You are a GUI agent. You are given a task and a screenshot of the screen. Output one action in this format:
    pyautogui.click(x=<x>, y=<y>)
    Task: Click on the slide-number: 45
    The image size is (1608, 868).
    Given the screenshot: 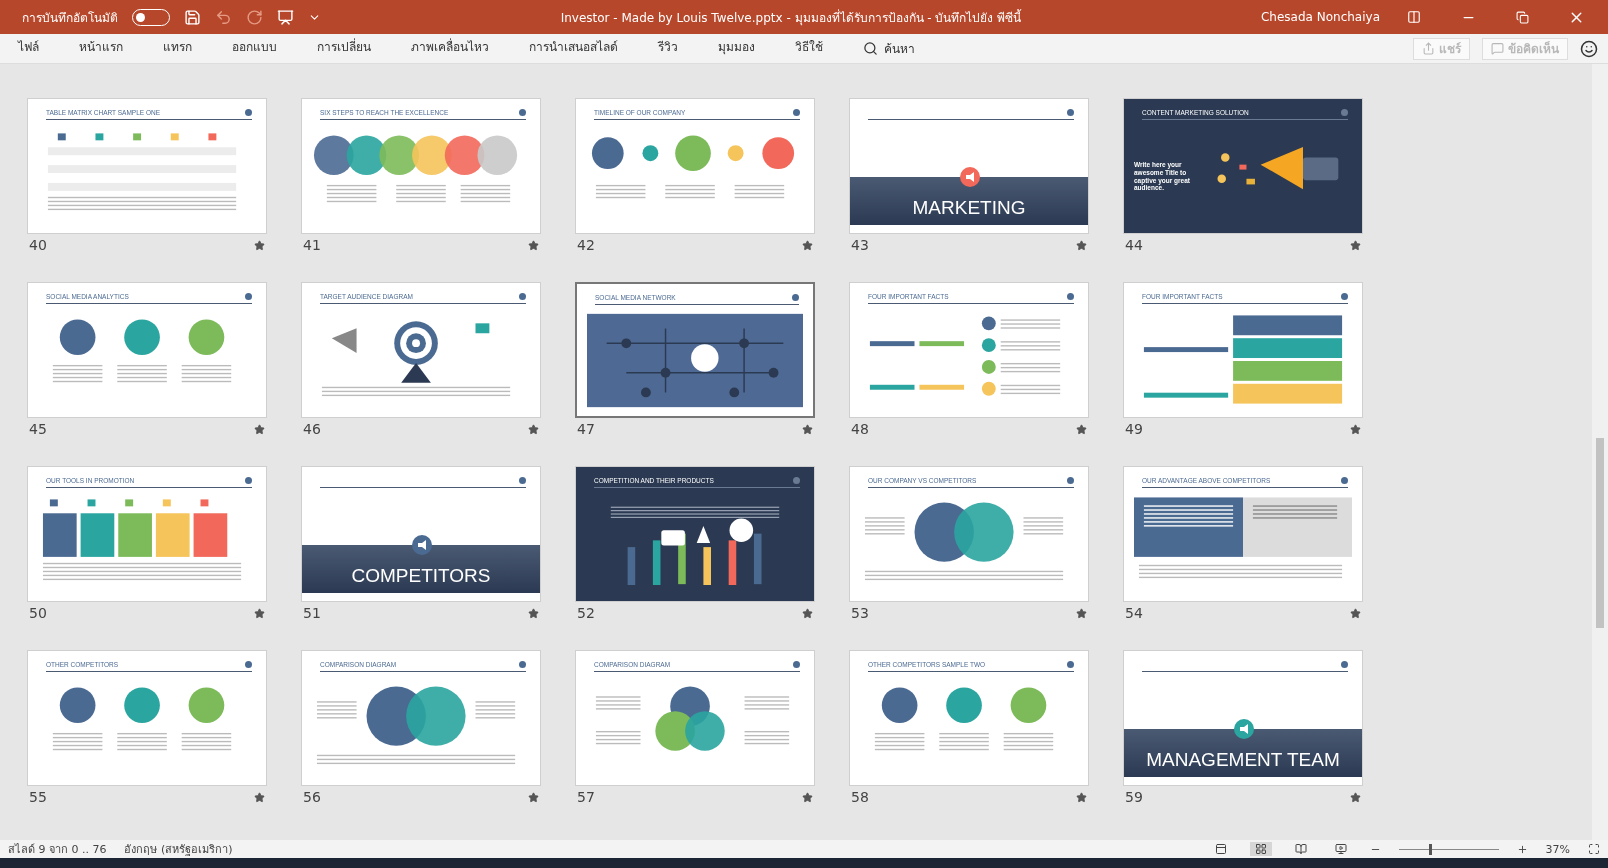 What is the action you would take?
    pyautogui.click(x=38, y=429)
    